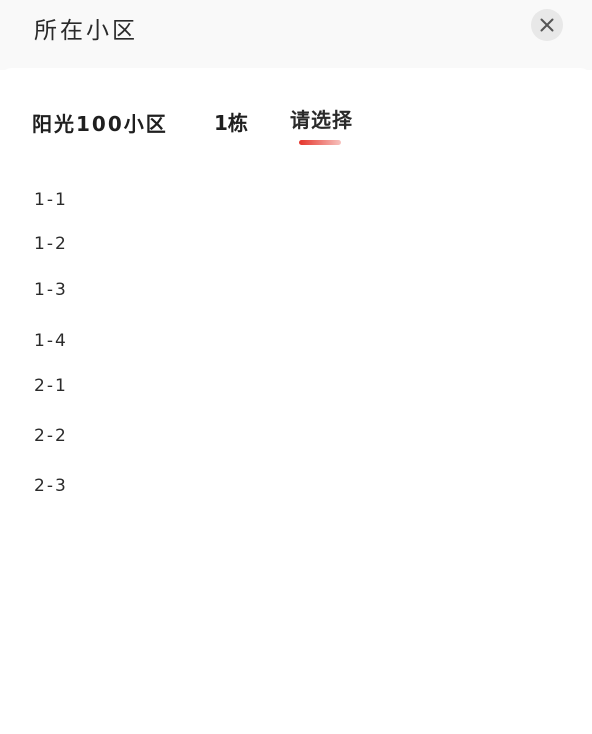 The height and width of the screenshot is (734, 592). Describe the element at coordinates (296, 35) in the screenshot. I see `picker-header: 所在小区` at that location.